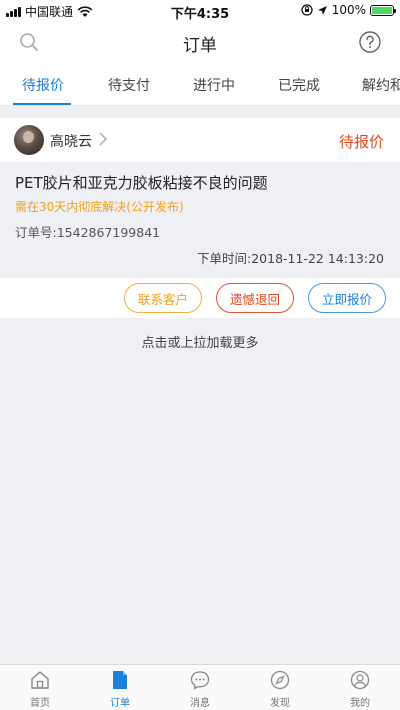  Describe the element at coordinates (99, 207) in the screenshot. I see `order-deadline-note: 需在30天内彻底解决(公开发布)` at that location.